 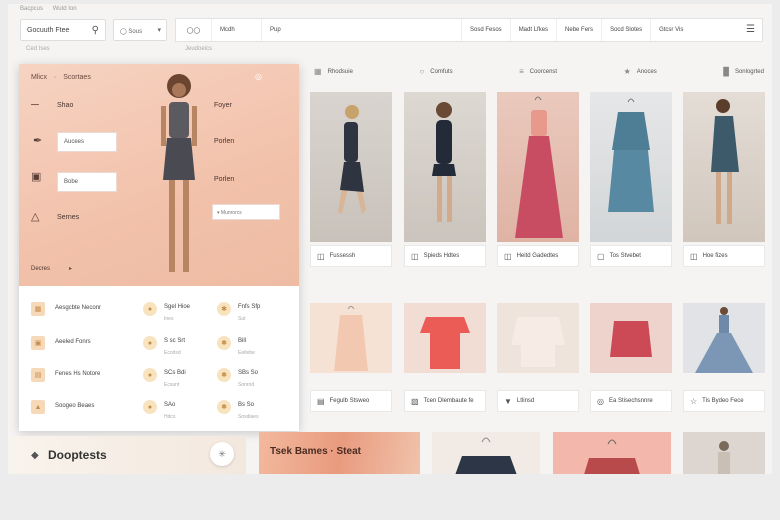 What do you see at coordinates (77, 374) in the screenshot?
I see `list-item: Fenes Hs Notore` at bounding box center [77, 374].